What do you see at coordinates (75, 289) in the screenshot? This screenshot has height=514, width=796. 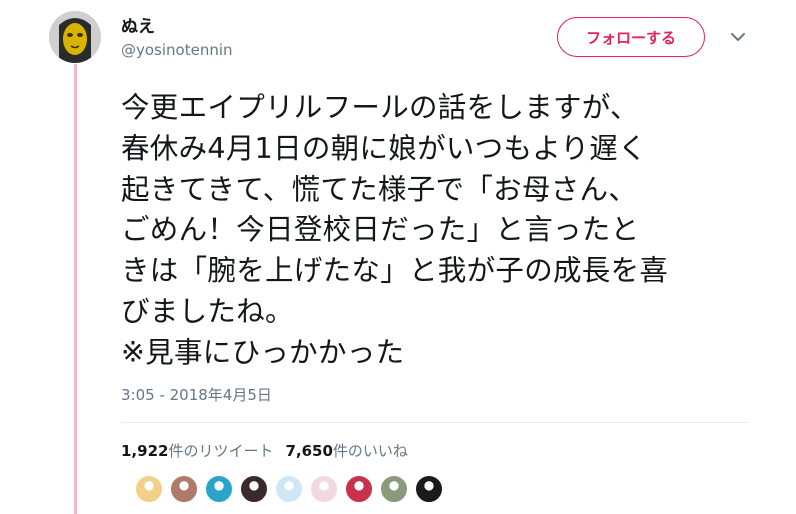 I see `thread-line` at bounding box center [75, 289].